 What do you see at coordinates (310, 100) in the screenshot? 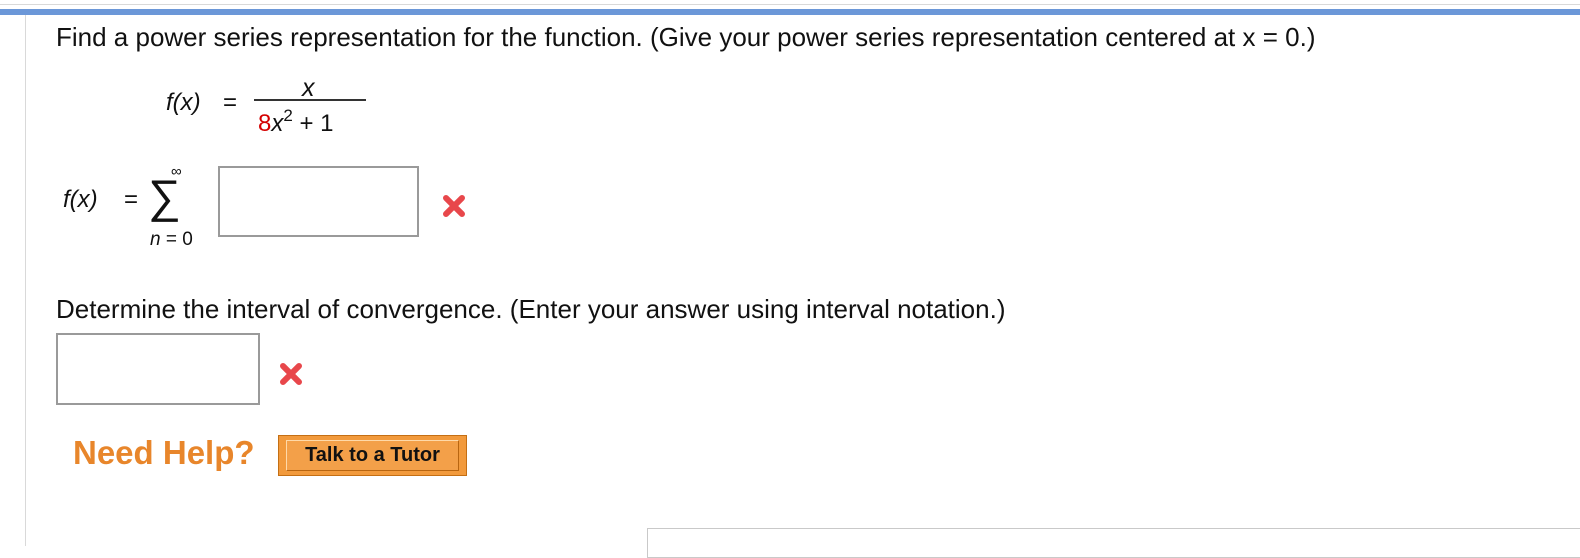
I see `fraction-bar` at bounding box center [310, 100].